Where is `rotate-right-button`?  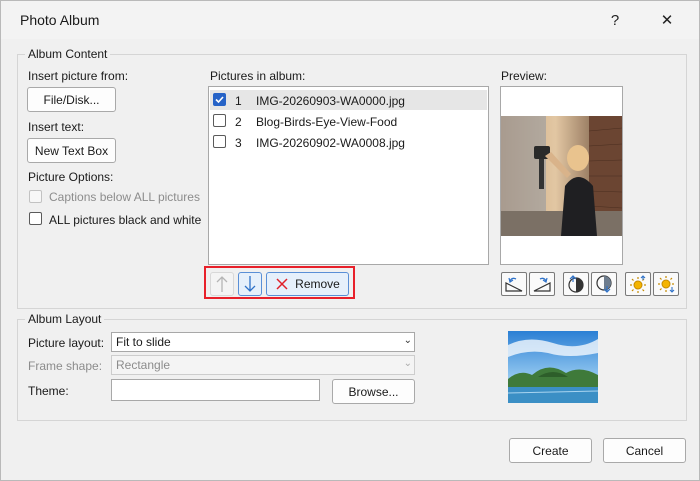
rotate-right-button is located at coordinates (542, 284).